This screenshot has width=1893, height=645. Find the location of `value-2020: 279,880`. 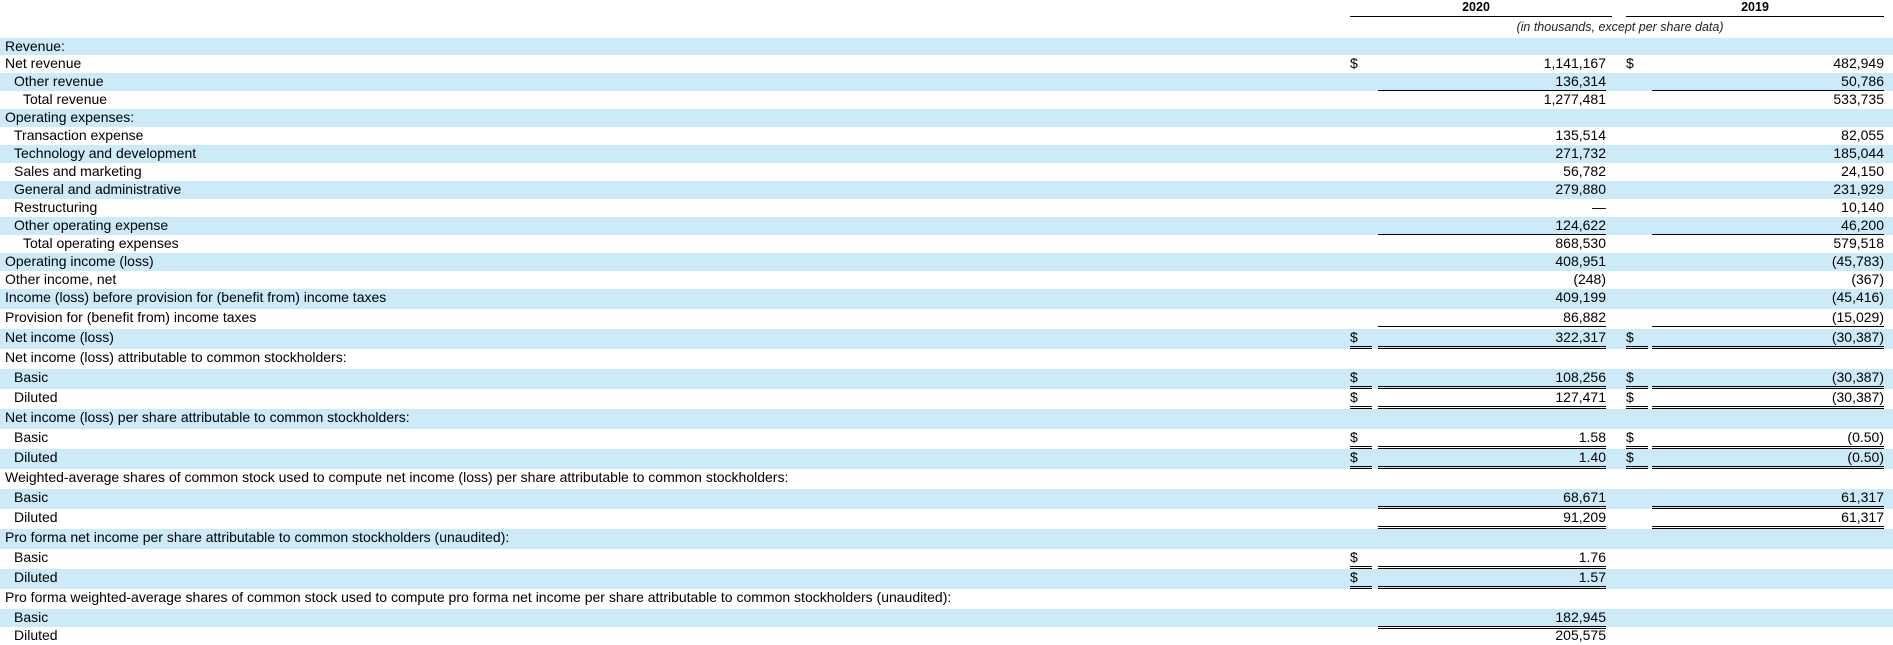

value-2020: 279,880 is located at coordinates (1580, 189).